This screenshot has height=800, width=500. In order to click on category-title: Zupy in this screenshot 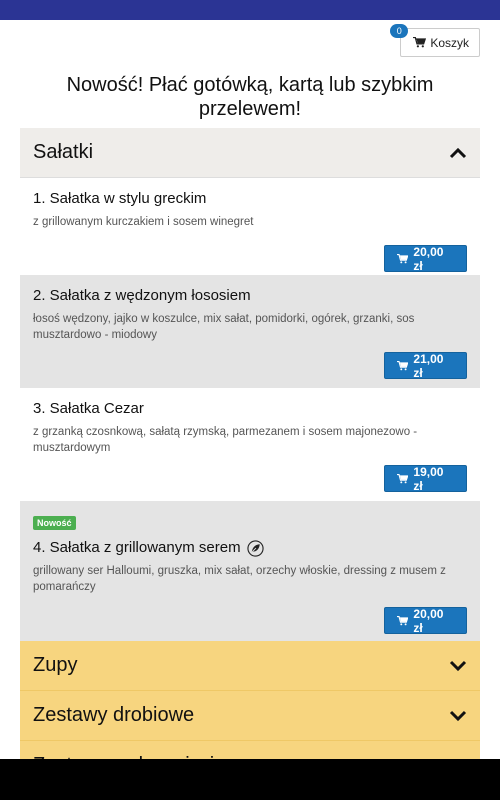, I will do `click(55, 665)`.